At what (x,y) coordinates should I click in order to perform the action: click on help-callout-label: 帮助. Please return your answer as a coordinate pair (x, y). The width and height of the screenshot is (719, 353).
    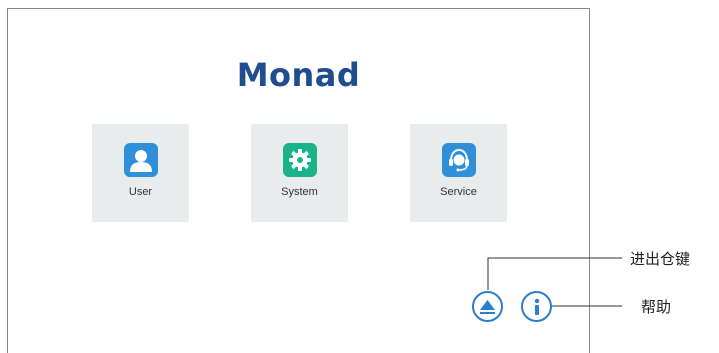
    Looking at the image, I should click on (656, 307).